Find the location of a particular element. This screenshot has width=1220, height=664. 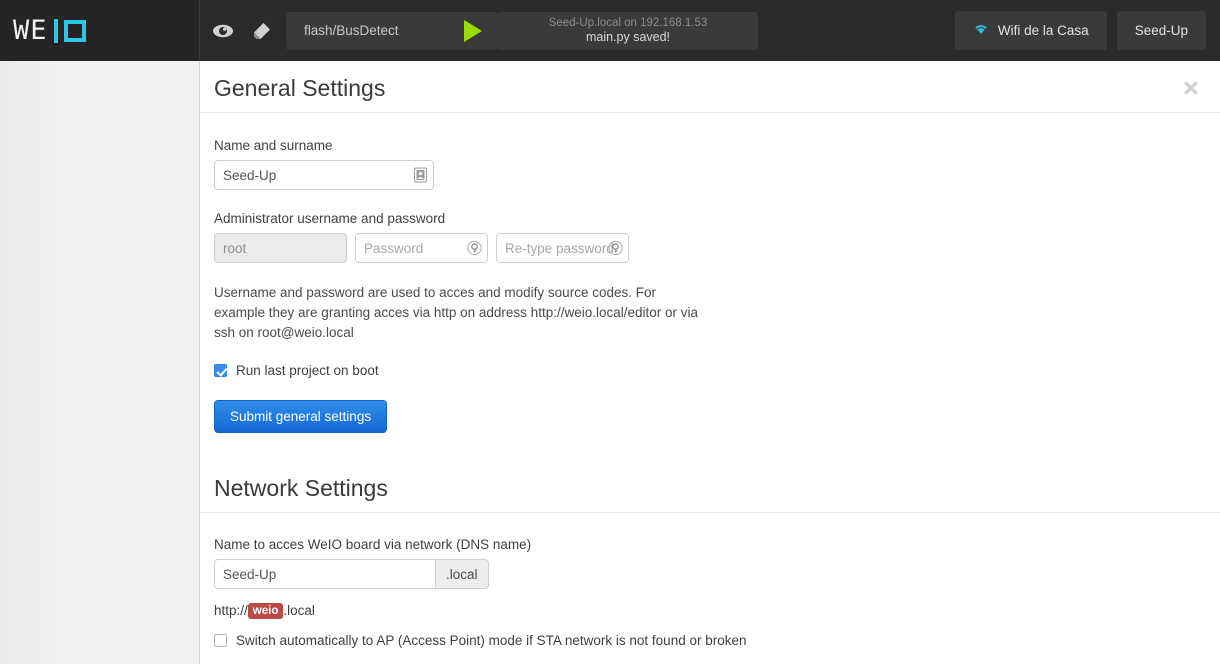

project-path-label: flash/BusDetect is located at coordinates (351, 30).